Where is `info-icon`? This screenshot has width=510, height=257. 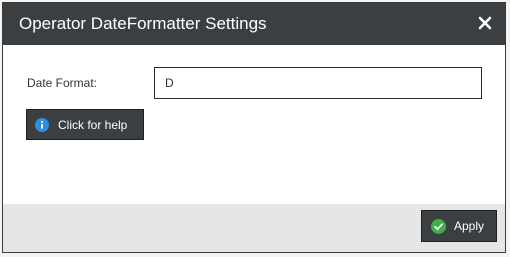
info-icon is located at coordinates (42, 124).